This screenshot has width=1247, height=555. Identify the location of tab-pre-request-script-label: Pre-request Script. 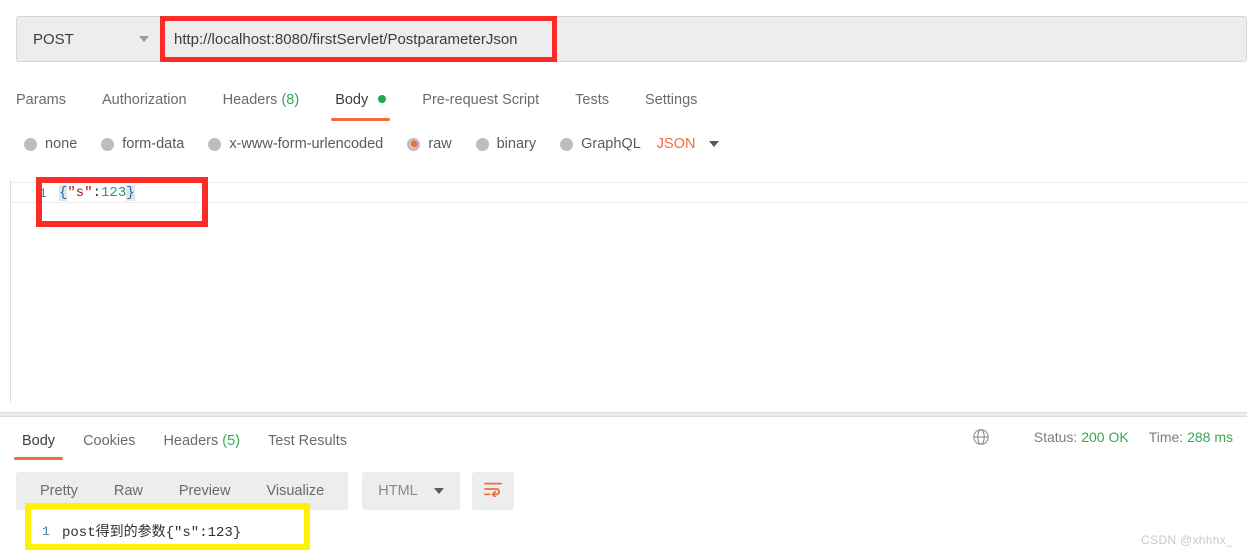
(481, 100).